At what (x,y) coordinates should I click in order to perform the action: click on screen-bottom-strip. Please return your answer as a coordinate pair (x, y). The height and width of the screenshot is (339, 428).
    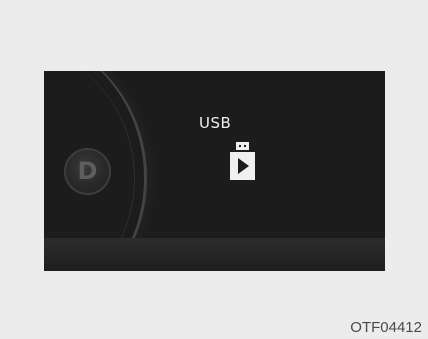
    Looking at the image, I should click on (214, 254).